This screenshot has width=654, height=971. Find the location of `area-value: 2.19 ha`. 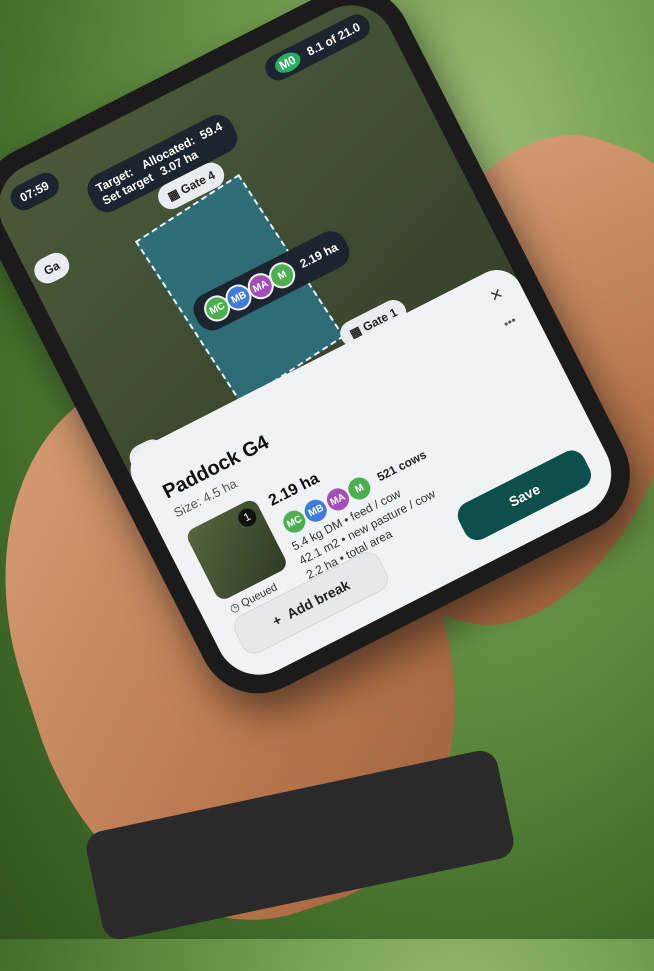

area-value: 2.19 ha is located at coordinates (318, 255).